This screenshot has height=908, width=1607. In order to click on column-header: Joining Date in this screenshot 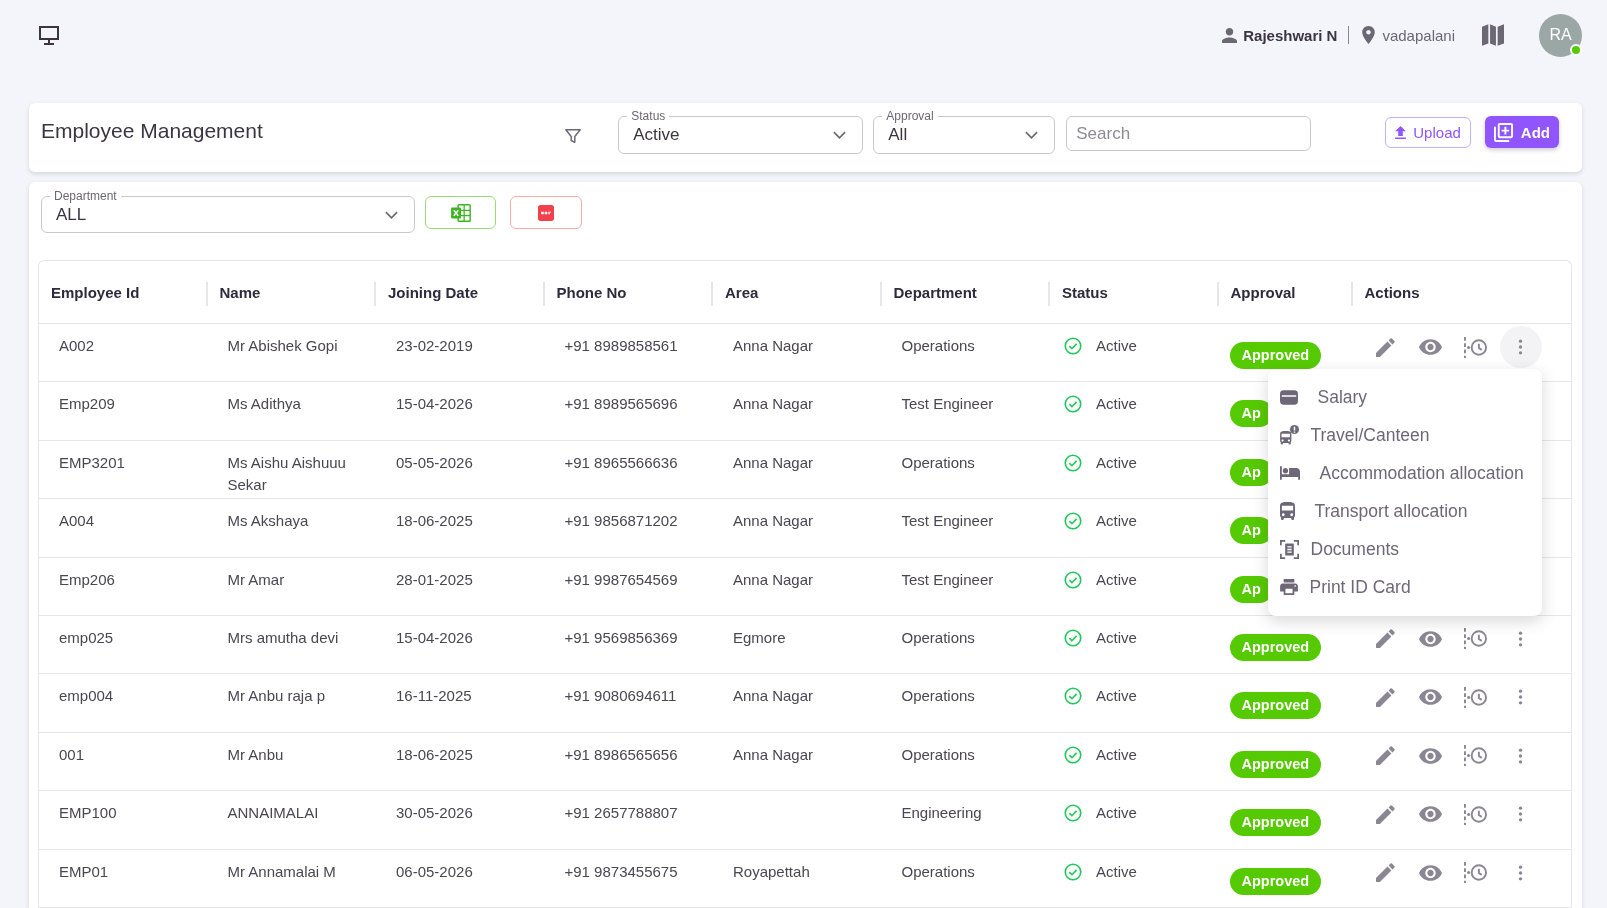, I will do `click(460, 292)`.